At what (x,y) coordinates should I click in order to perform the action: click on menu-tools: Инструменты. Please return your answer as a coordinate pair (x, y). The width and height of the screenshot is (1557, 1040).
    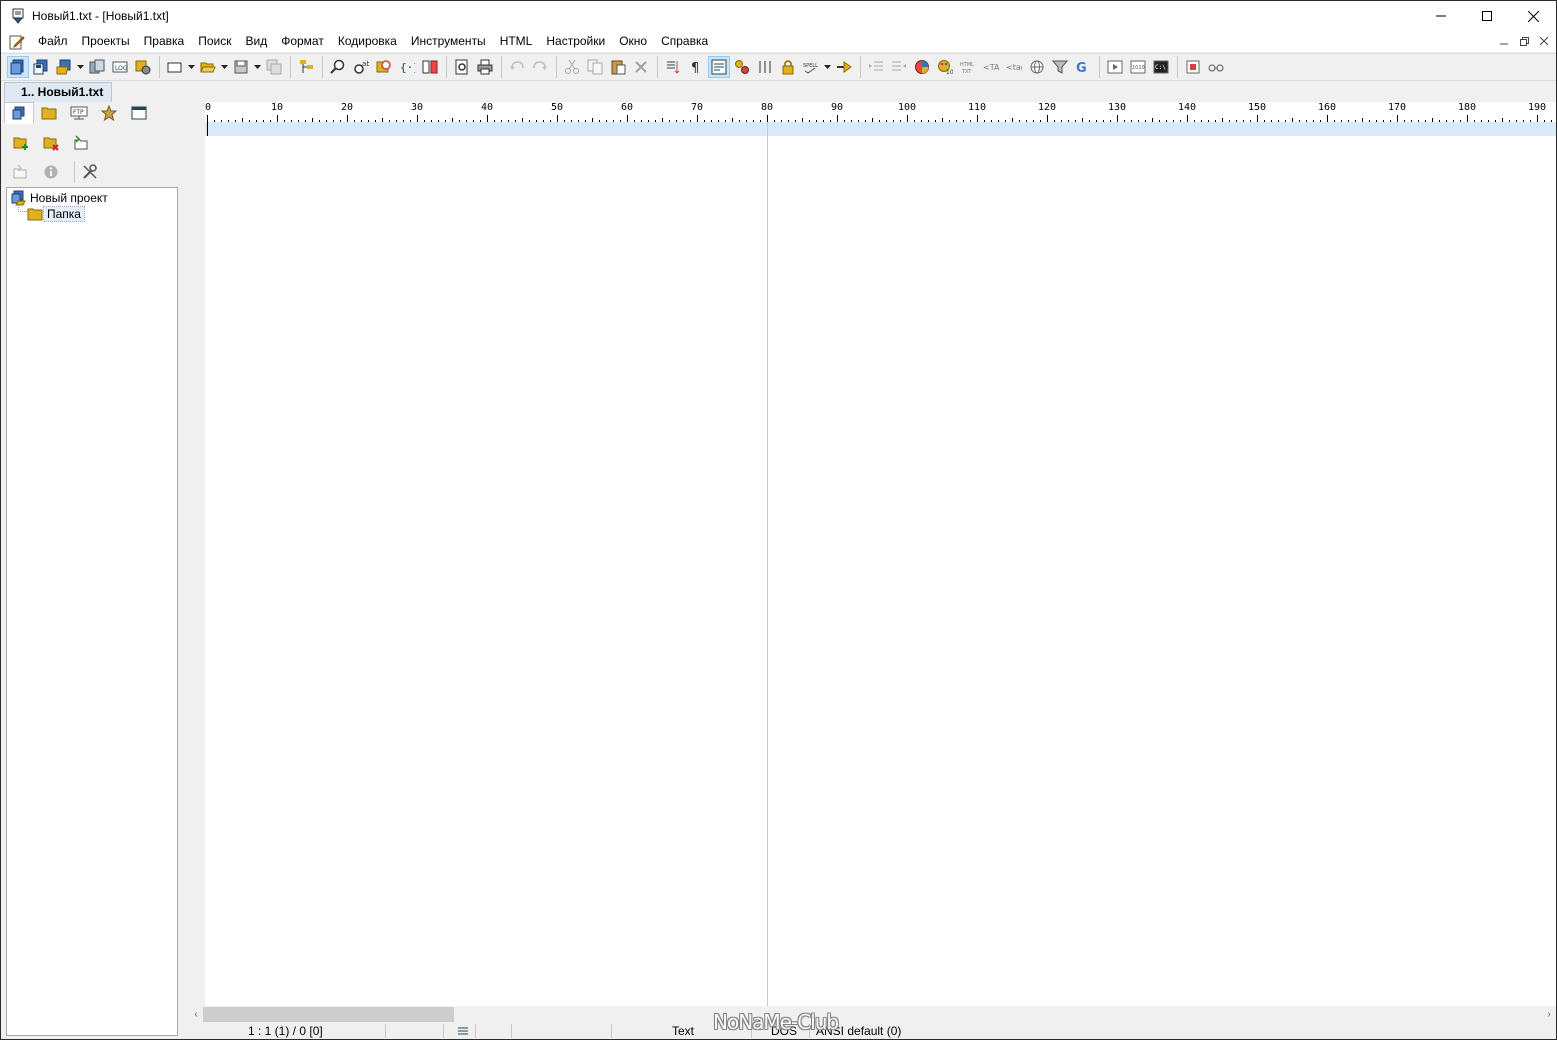
    Looking at the image, I should click on (448, 41).